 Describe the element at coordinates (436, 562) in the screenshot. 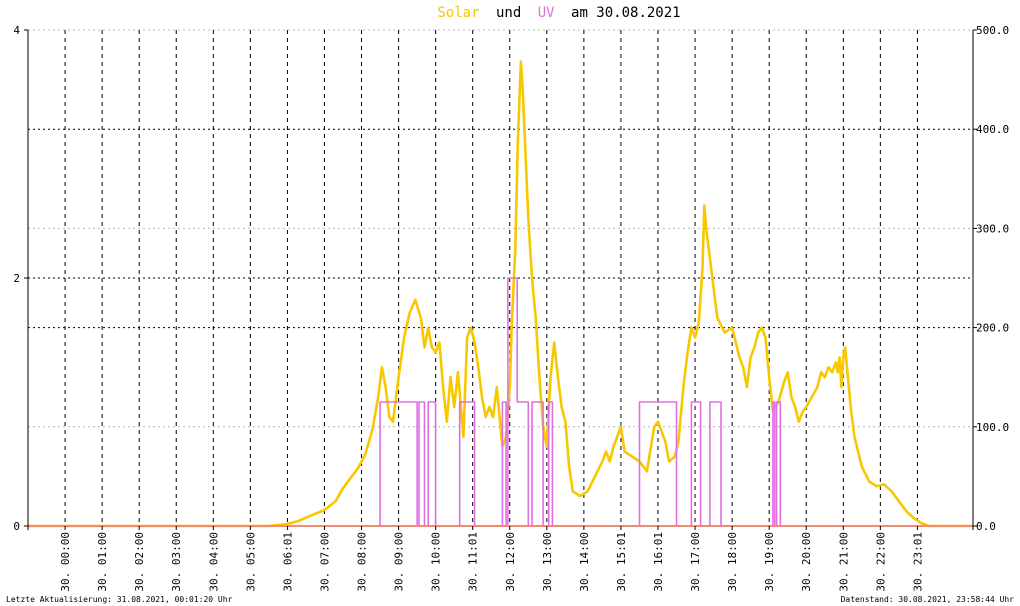

I see `x-tick-label: 30. 10:00` at that location.